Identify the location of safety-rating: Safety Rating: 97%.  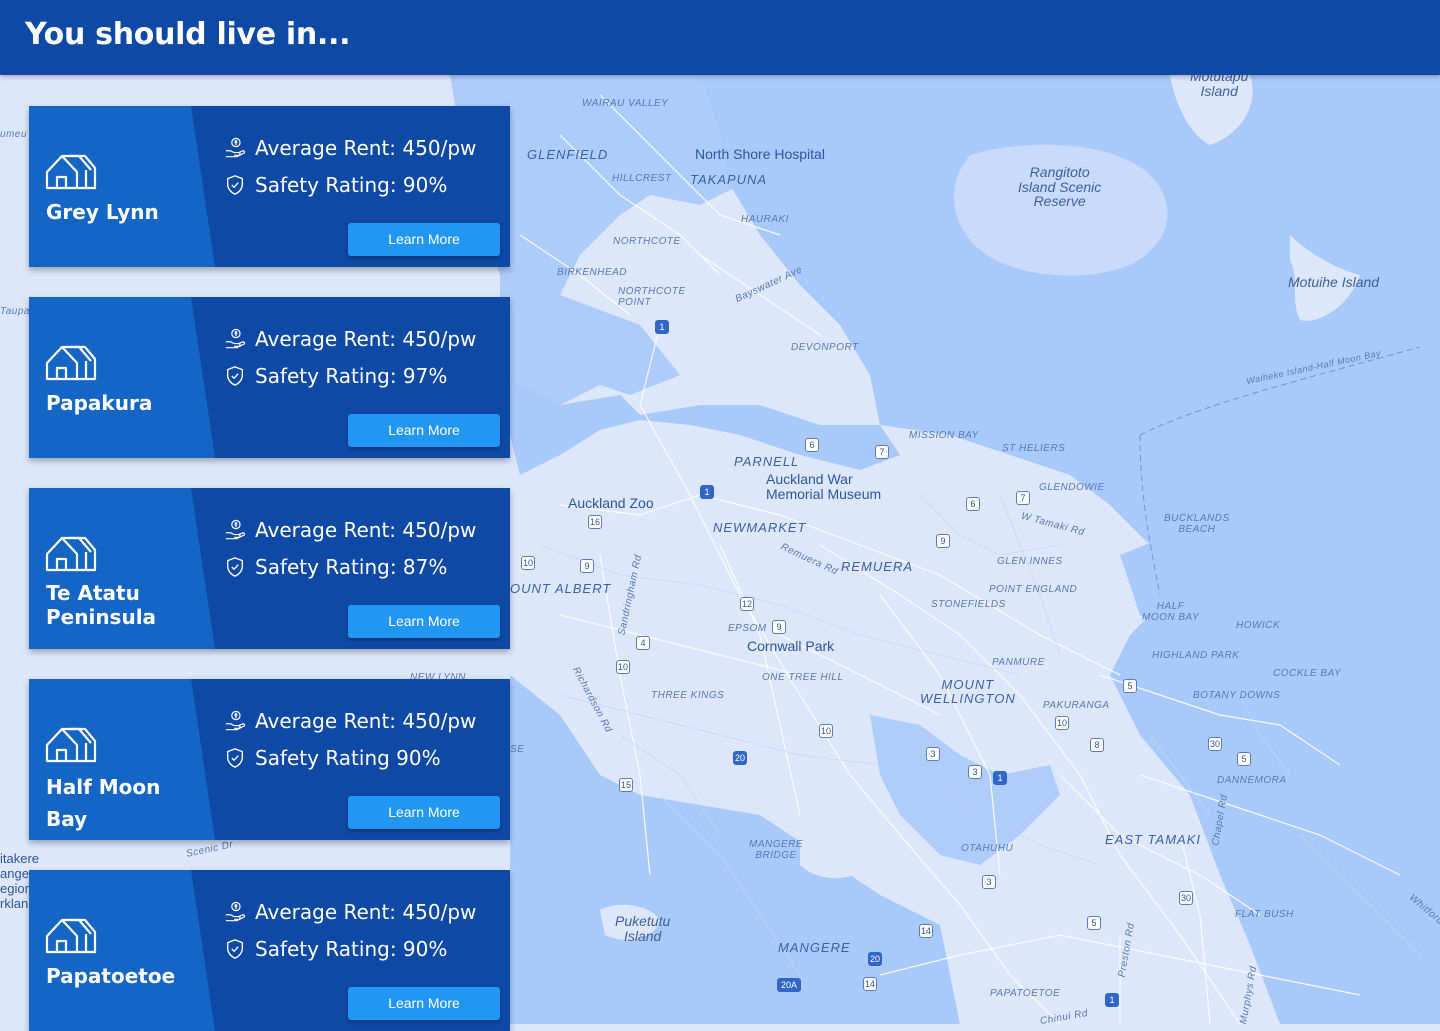
(335, 376).